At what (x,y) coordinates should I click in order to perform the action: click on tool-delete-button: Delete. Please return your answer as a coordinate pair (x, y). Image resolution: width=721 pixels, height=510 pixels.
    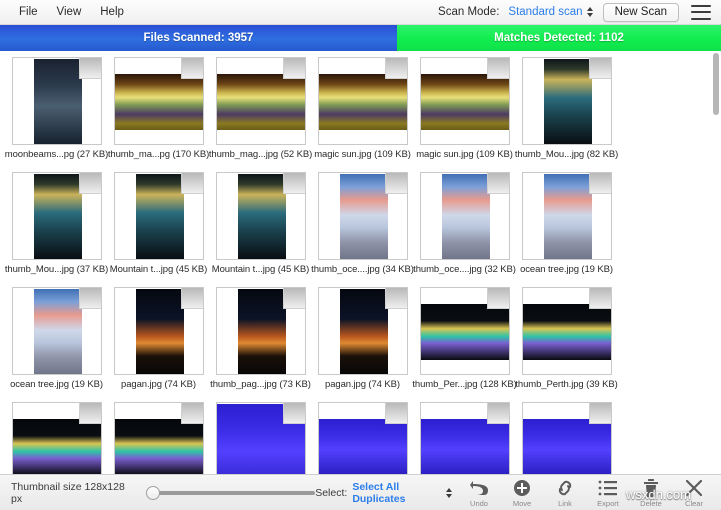
    Looking at the image, I should click on (651, 493).